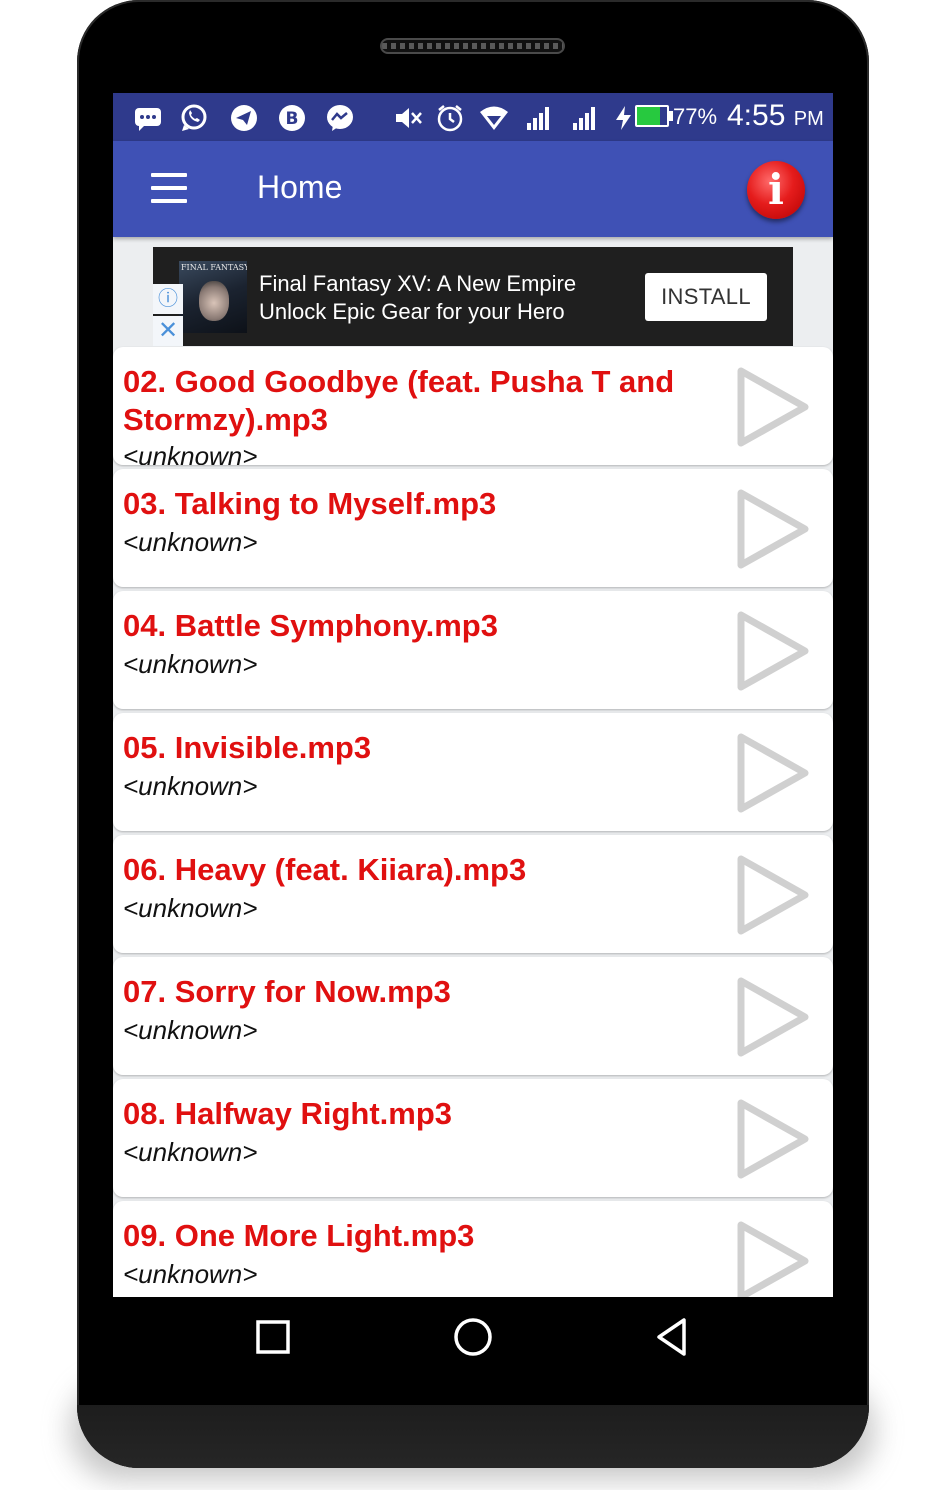 The height and width of the screenshot is (1490, 945). What do you see at coordinates (288, 1113) in the screenshot?
I see `track-title: 08. Halfway Right.mp3` at bounding box center [288, 1113].